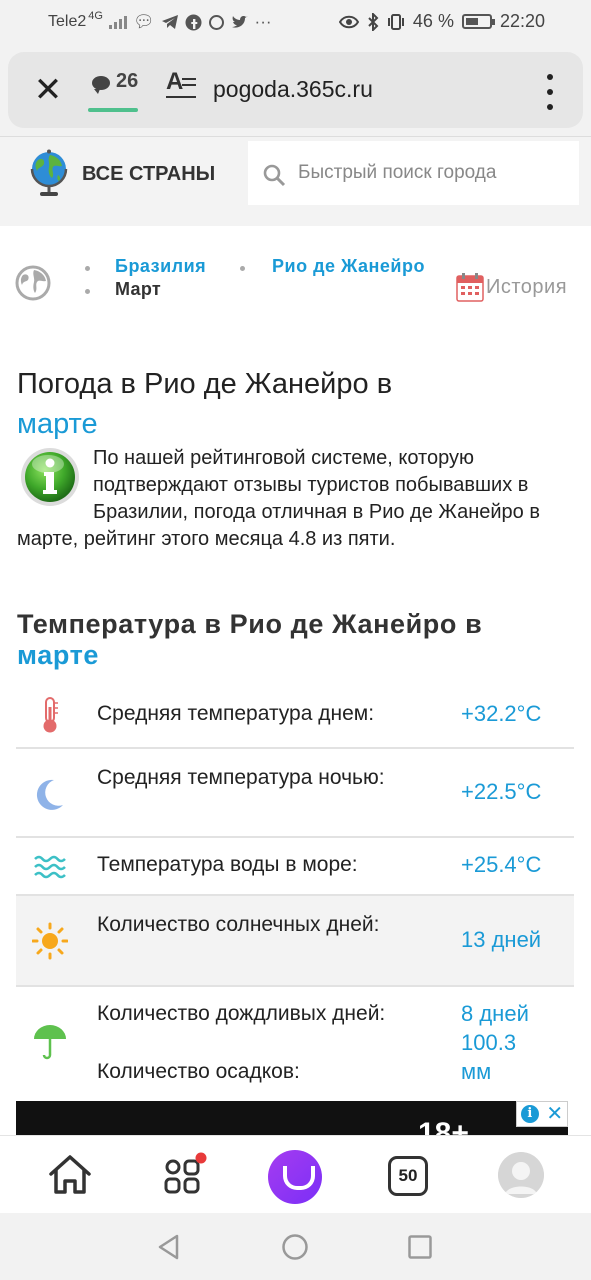  Describe the element at coordinates (113, 110) in the screenshot. I see `tab-indicator` at that location.